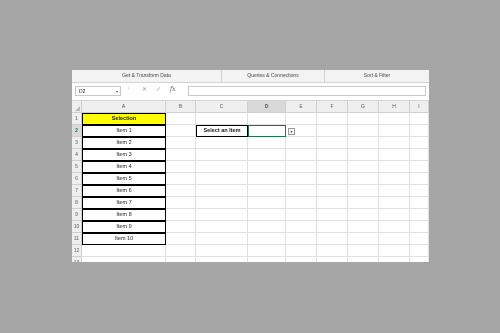 The width and height of the screenshot is (500, 333). What do you see at coordinates (301, 143) in the screenshot?
I see `cell-e3` at bounding box center [301, 143].